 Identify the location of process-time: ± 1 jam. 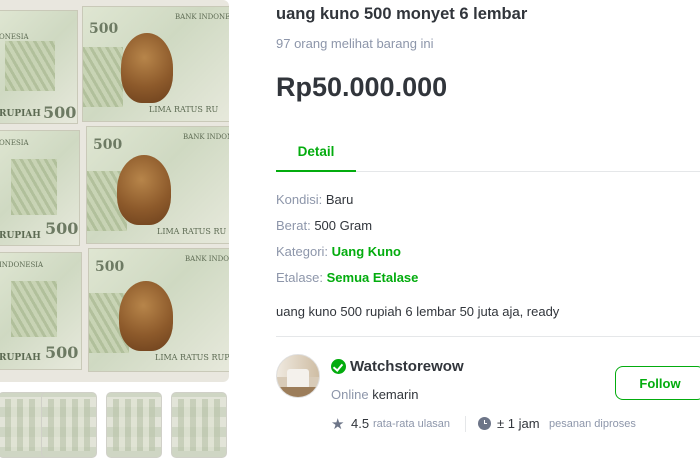
(518, 423).